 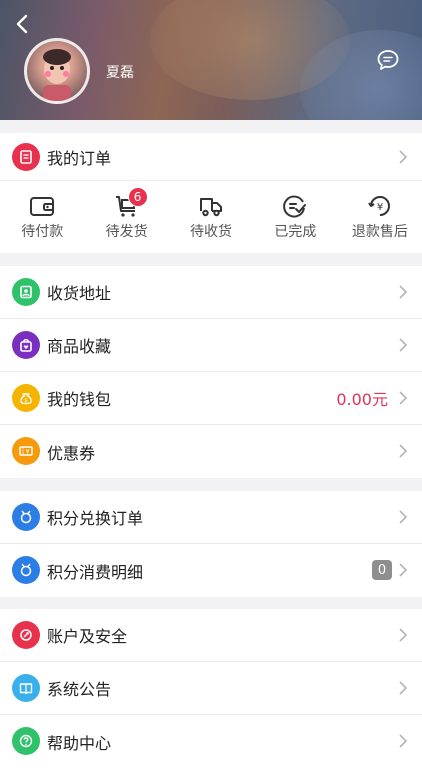 What do you see at coordinates (379, 232) in the screenshot?
I see `status-label: 退款售后` at bounding box center [379, 232].